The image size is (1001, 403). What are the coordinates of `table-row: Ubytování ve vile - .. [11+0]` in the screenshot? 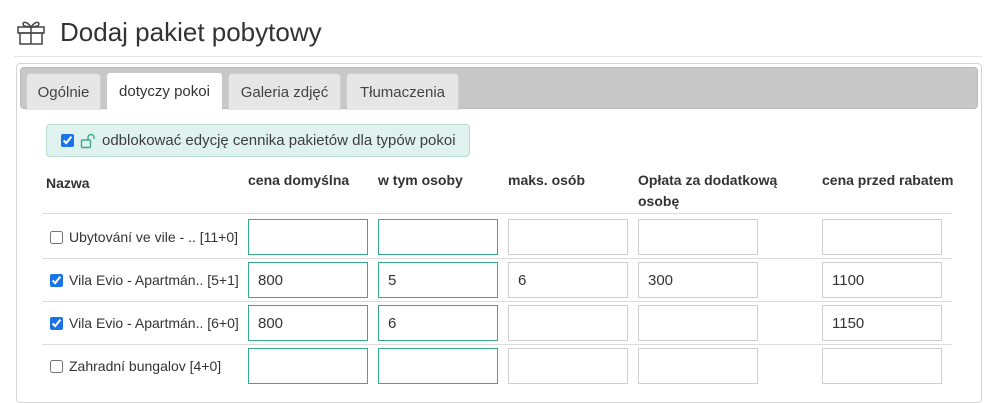 It's located at (144, 237).